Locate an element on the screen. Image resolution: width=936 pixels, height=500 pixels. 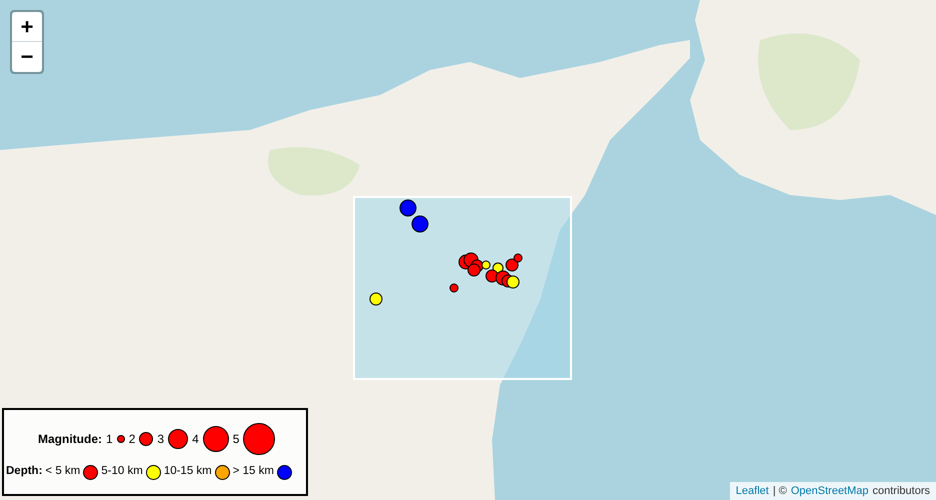
magnitude-value: 2 is located at coordinates (132, 439).